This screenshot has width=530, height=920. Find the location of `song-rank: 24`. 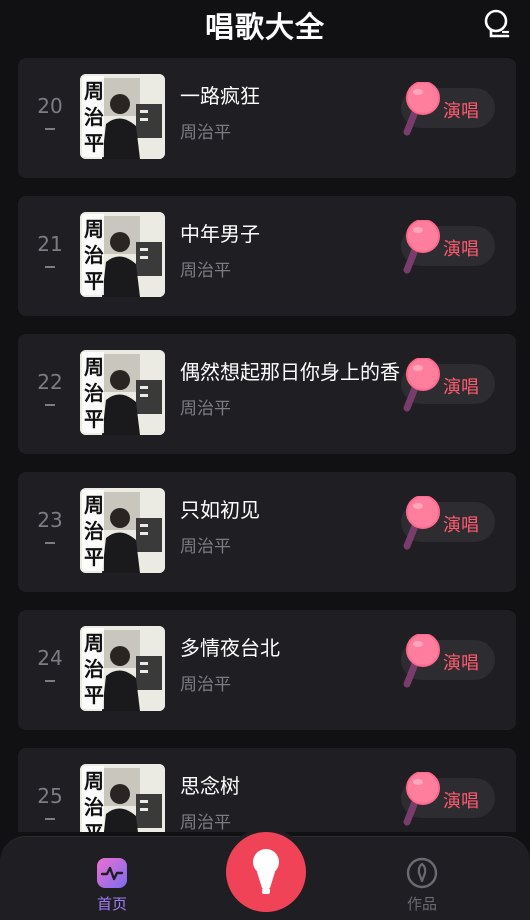

song-rank: 24 is located at coordinates (50, 658).